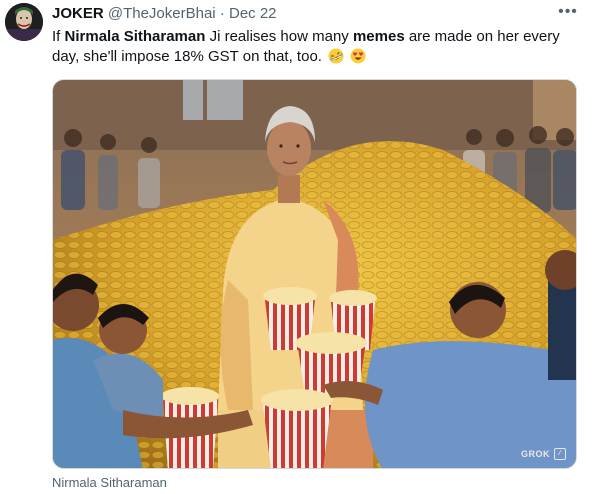 This screenshot has height=494, width=600. I want to click on tweet-date: Dec 22, so click(253, 13).